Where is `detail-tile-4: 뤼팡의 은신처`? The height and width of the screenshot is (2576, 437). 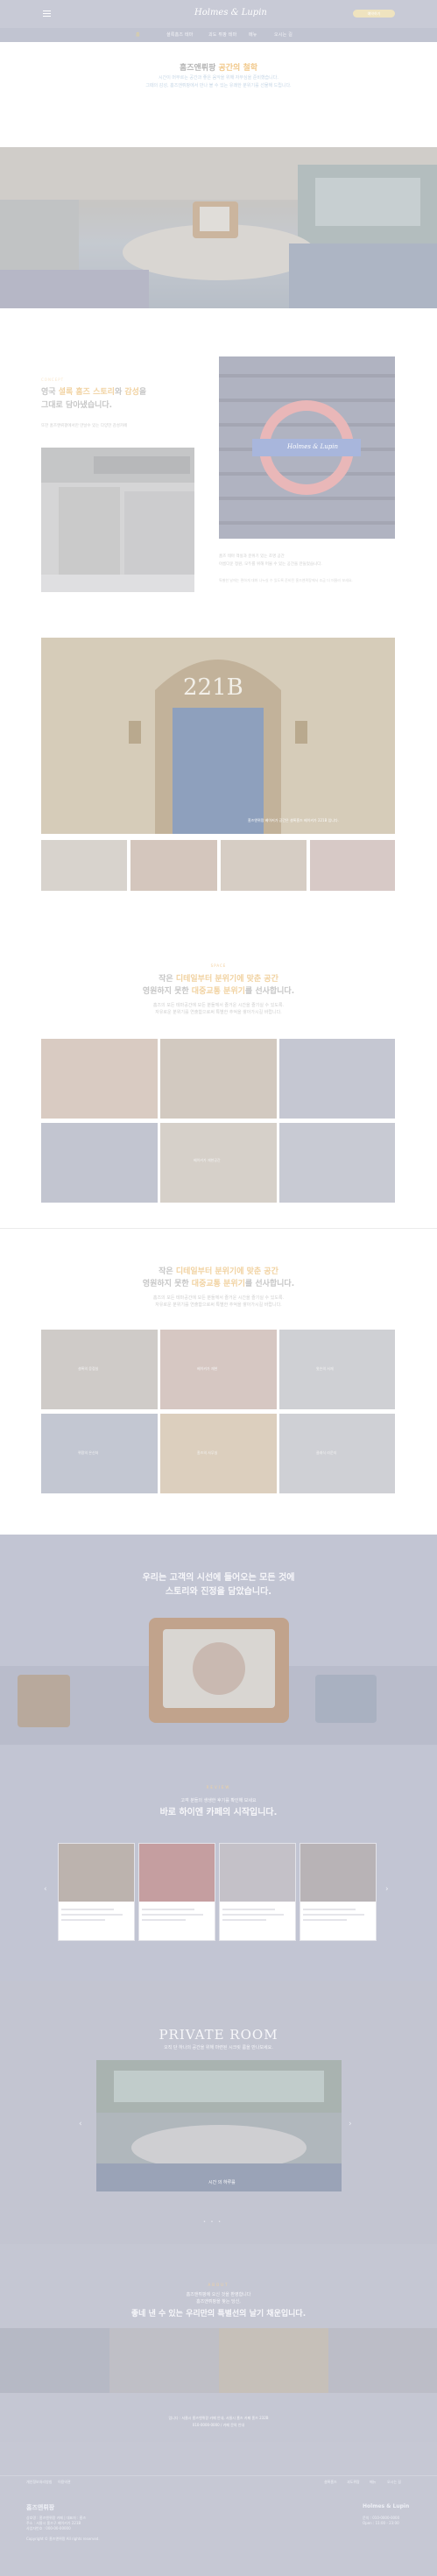
detail-tile-4: 뤼팡의 은신처 is located at coordinates (99, 1453).